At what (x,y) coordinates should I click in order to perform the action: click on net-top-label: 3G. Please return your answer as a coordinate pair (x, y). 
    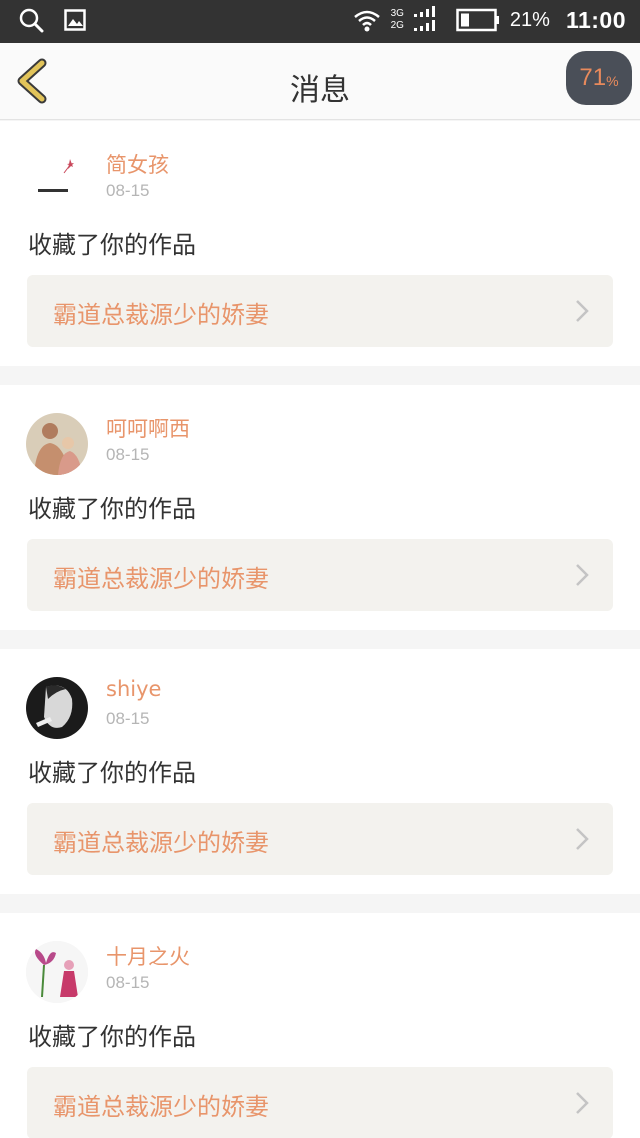
    Looking at the image, I should click on (397, 13).